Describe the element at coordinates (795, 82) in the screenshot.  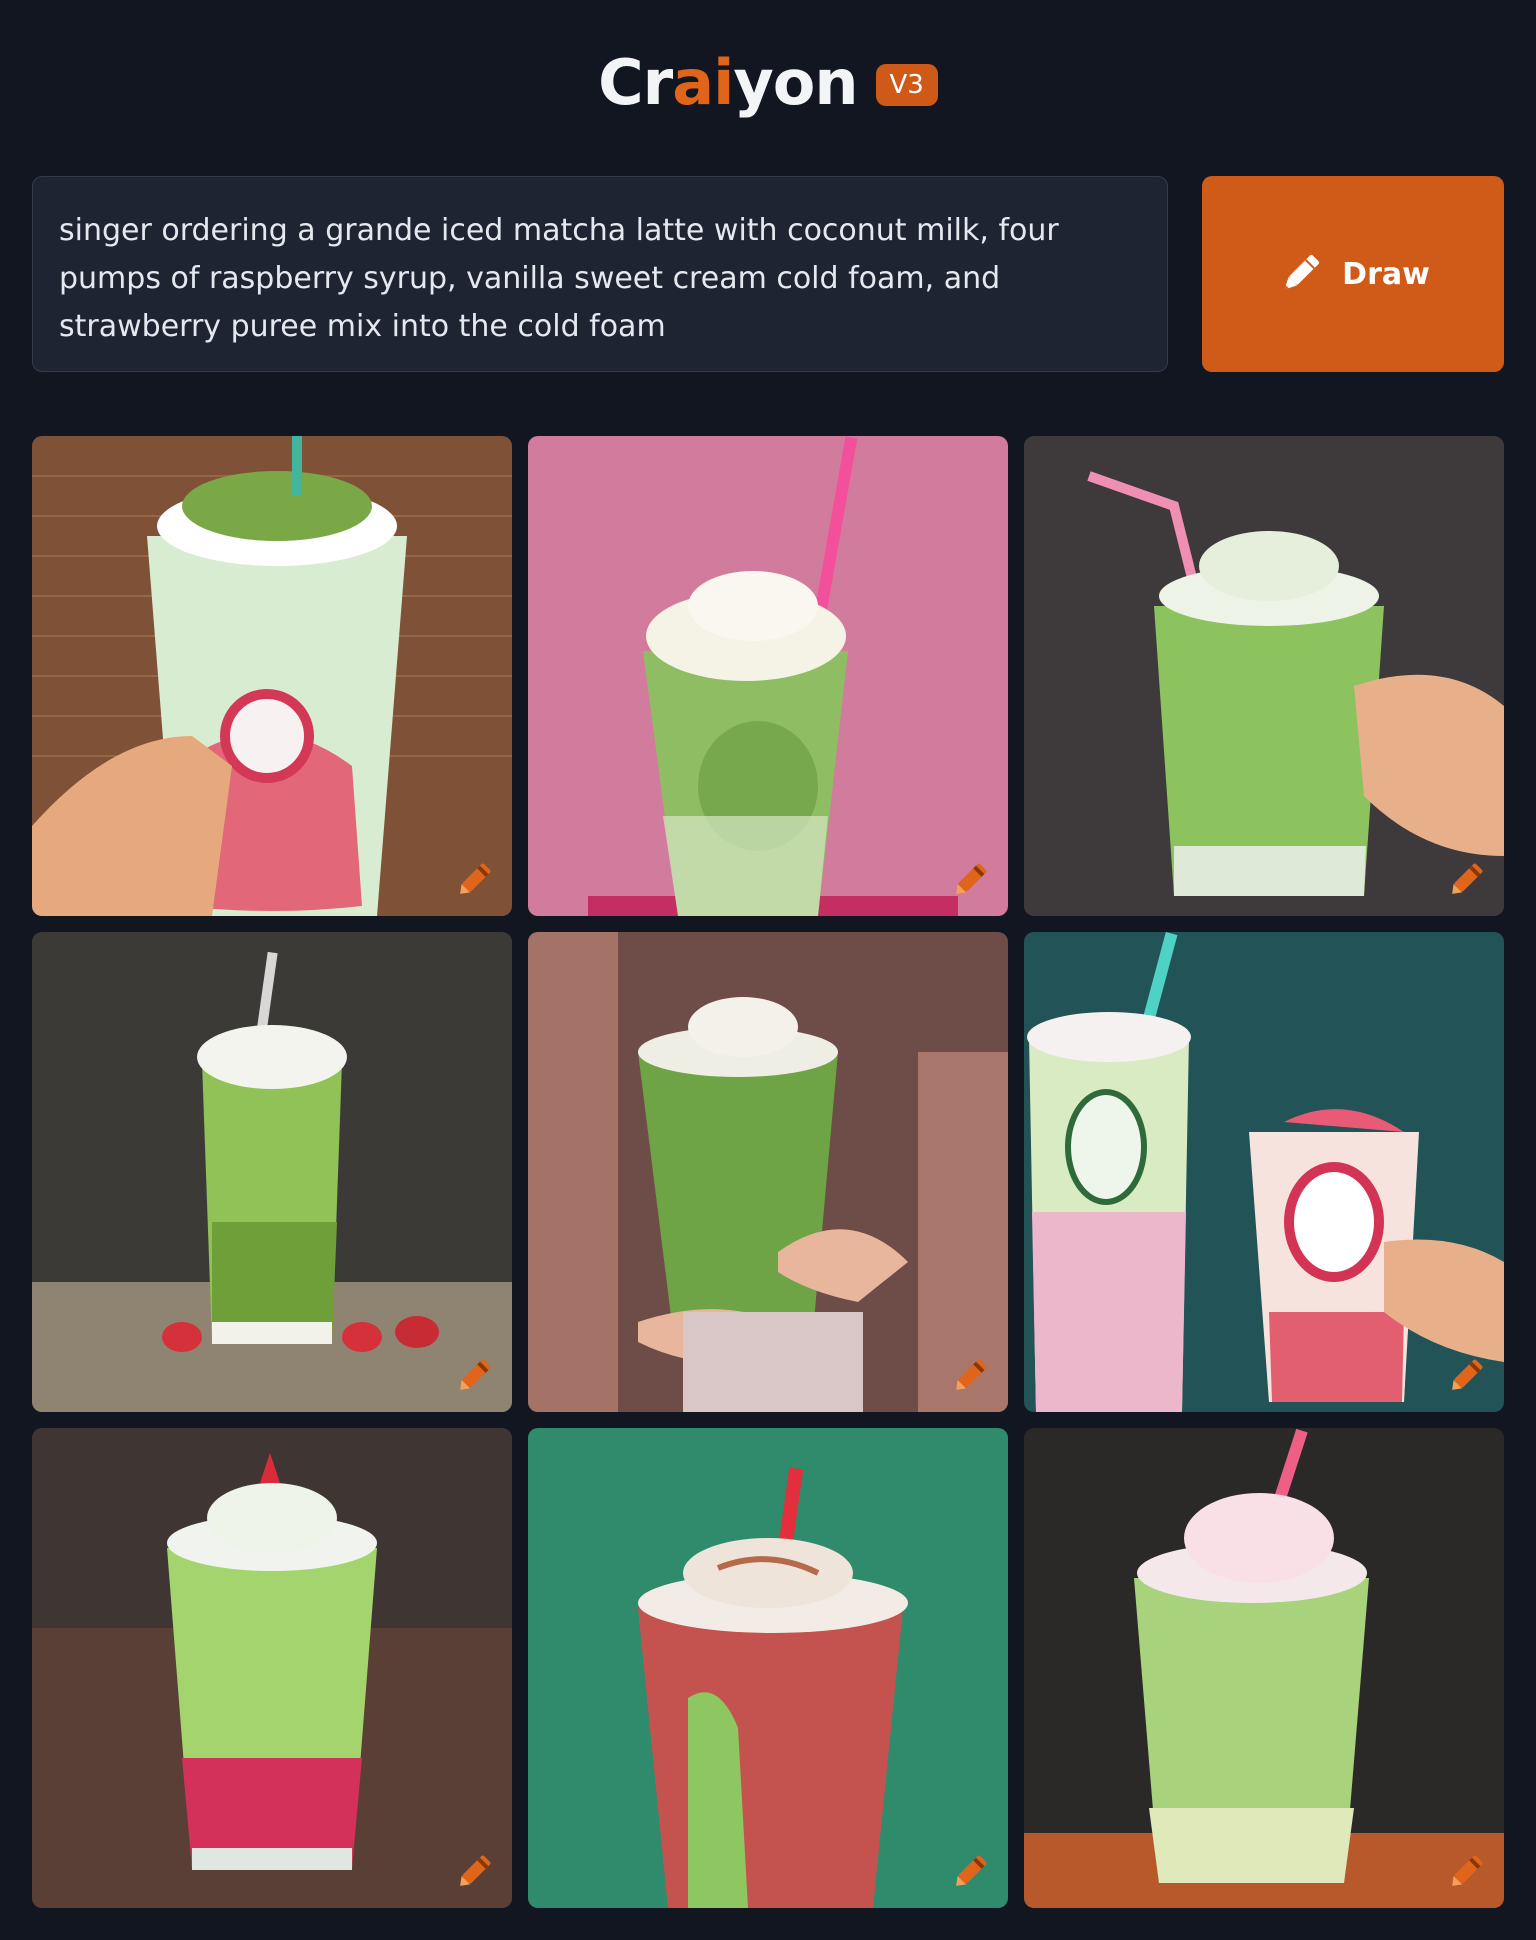
I see `logo-text-suffix: yon` at that location.